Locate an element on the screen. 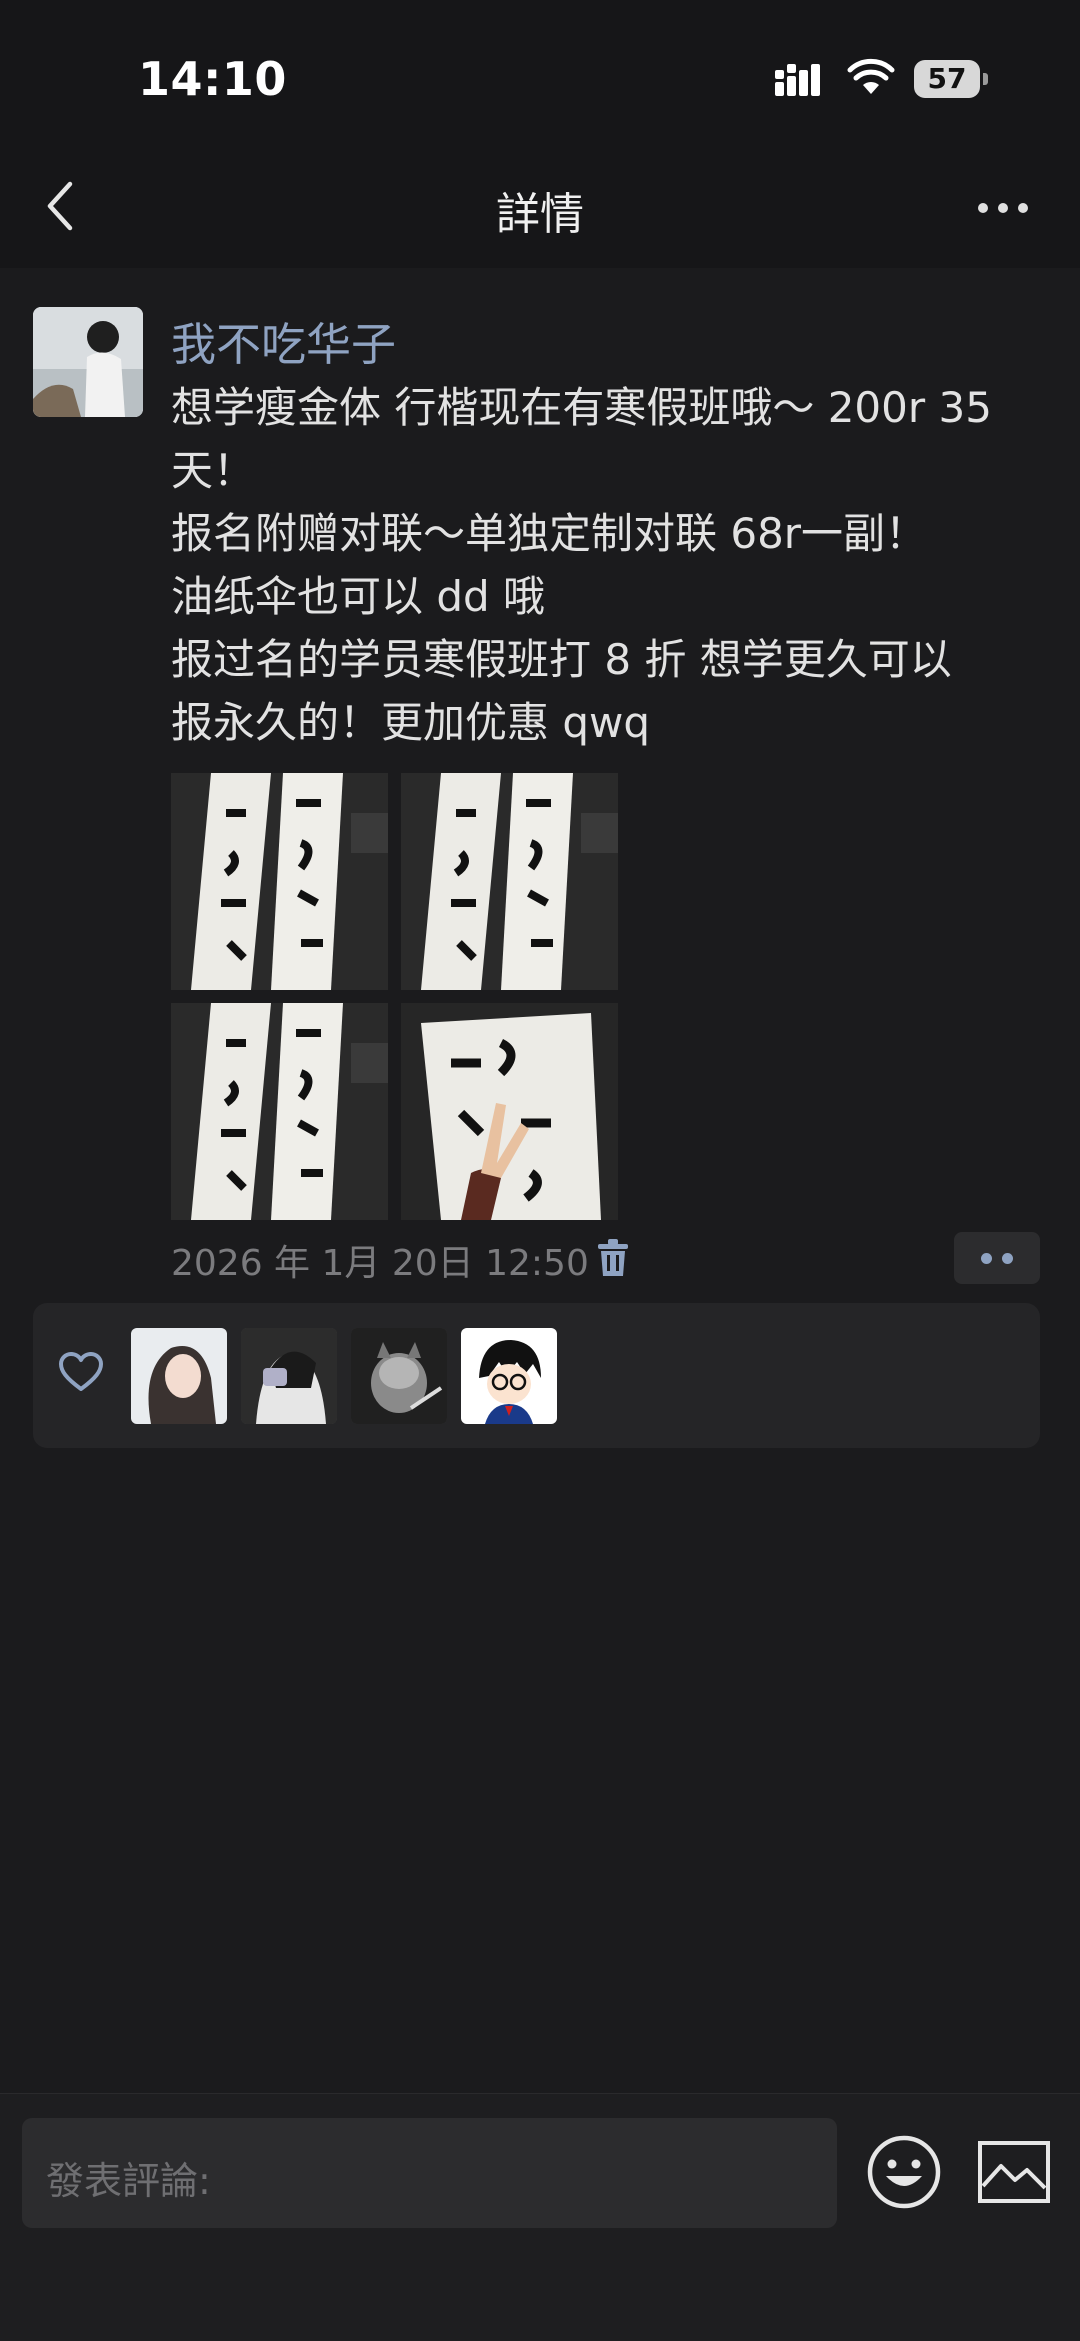  author-avatar is located at coordinates (88, 362).